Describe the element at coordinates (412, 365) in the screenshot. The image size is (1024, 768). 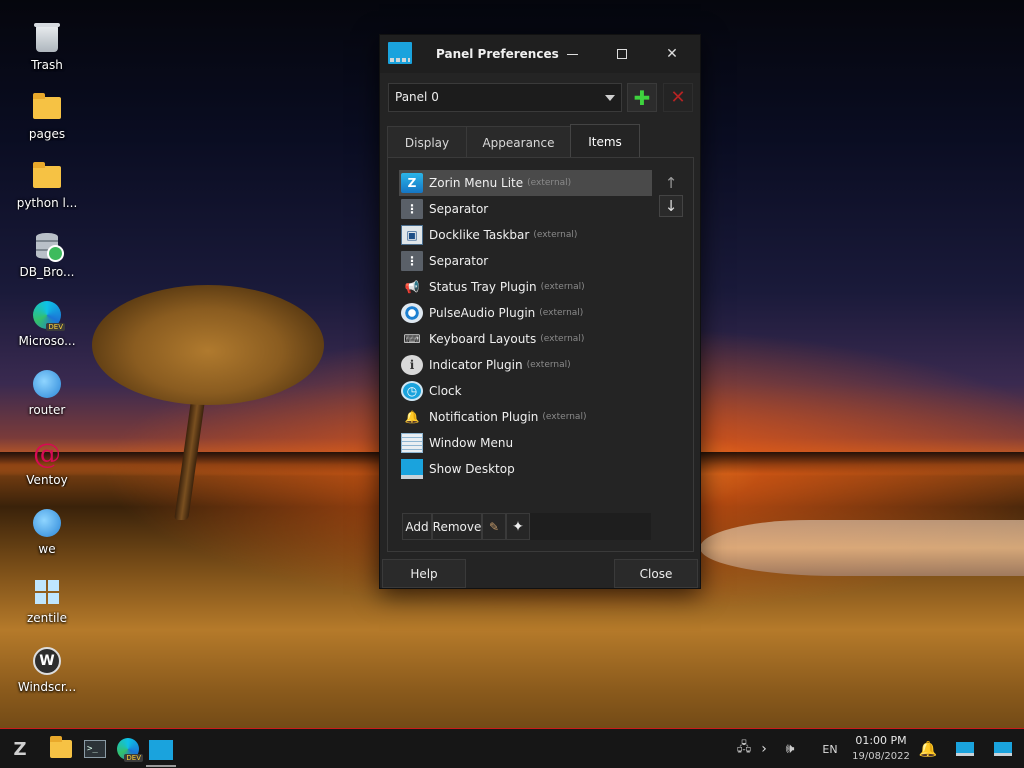
I see `info-icon: i` at that location.